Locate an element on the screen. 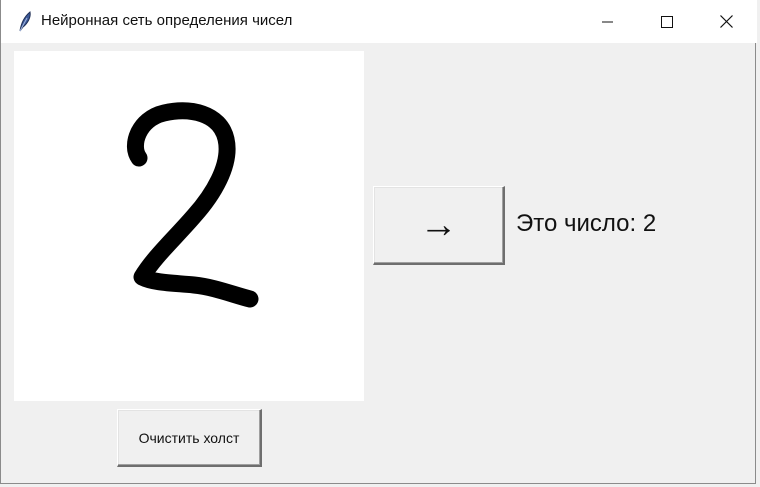  close-button is located at coordinates (726, 21).